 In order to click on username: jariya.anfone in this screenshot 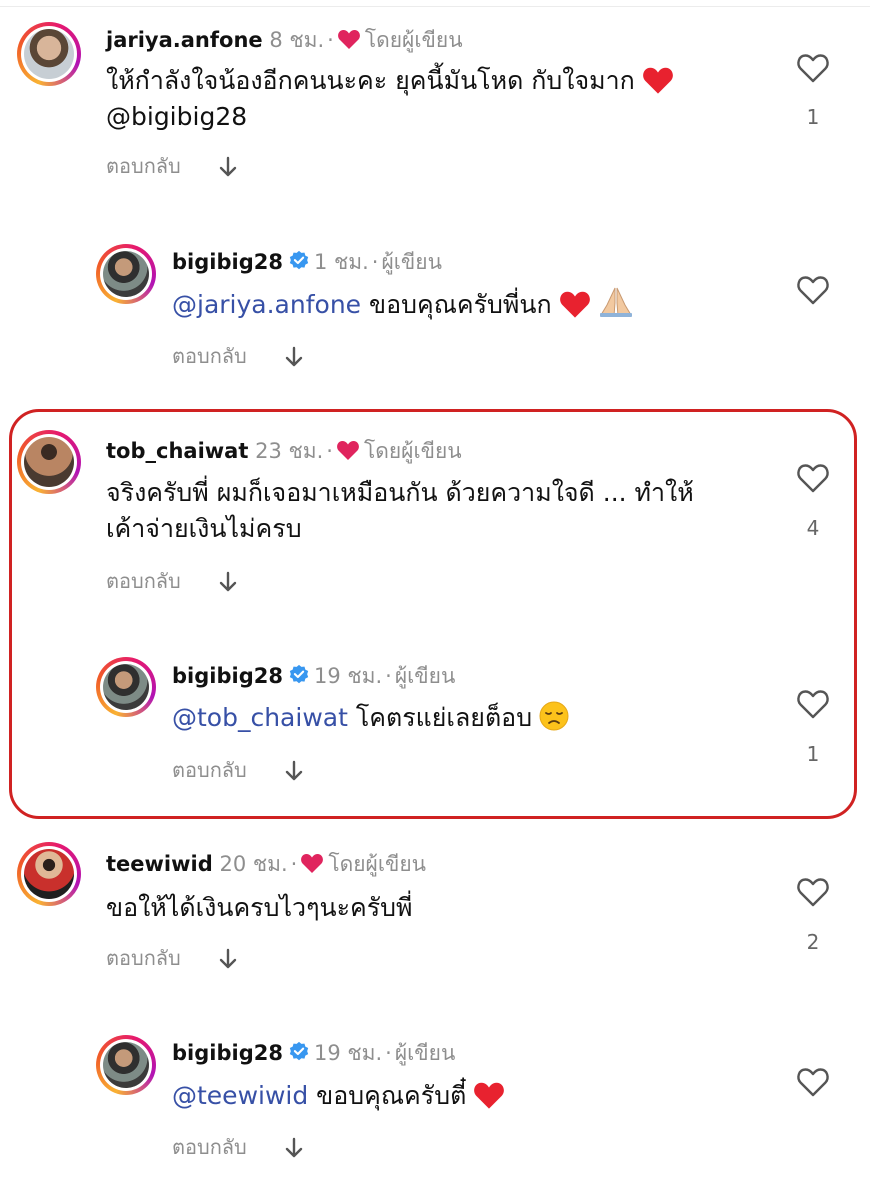, I will do `click(184, 40)`.